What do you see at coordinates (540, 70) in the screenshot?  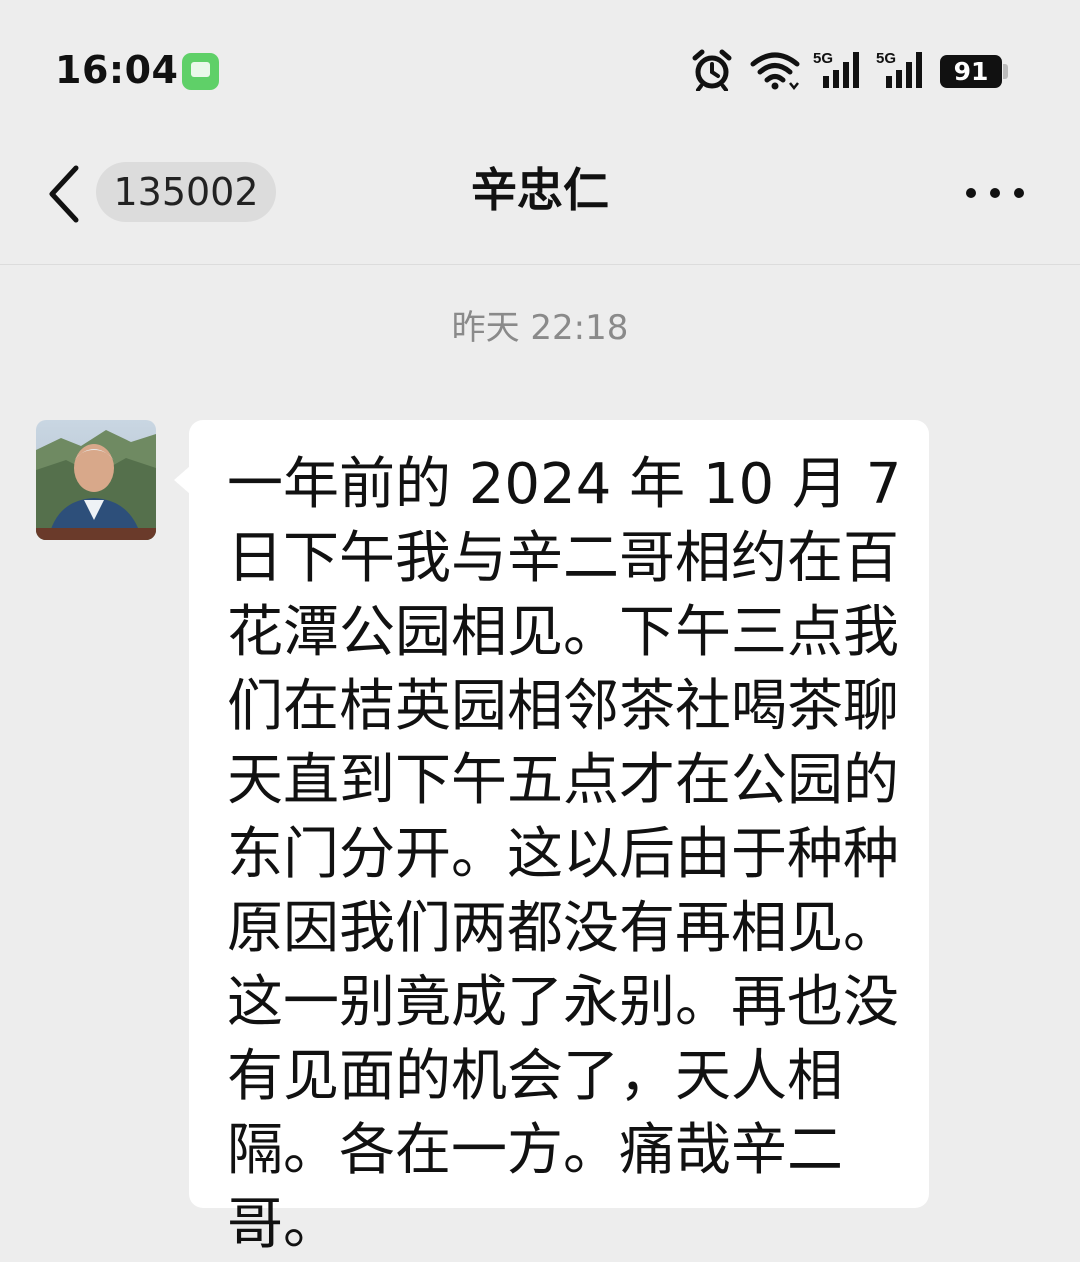 I see `status-bar: 16:04 5G 5G 91` at bounding box center [540, 70].